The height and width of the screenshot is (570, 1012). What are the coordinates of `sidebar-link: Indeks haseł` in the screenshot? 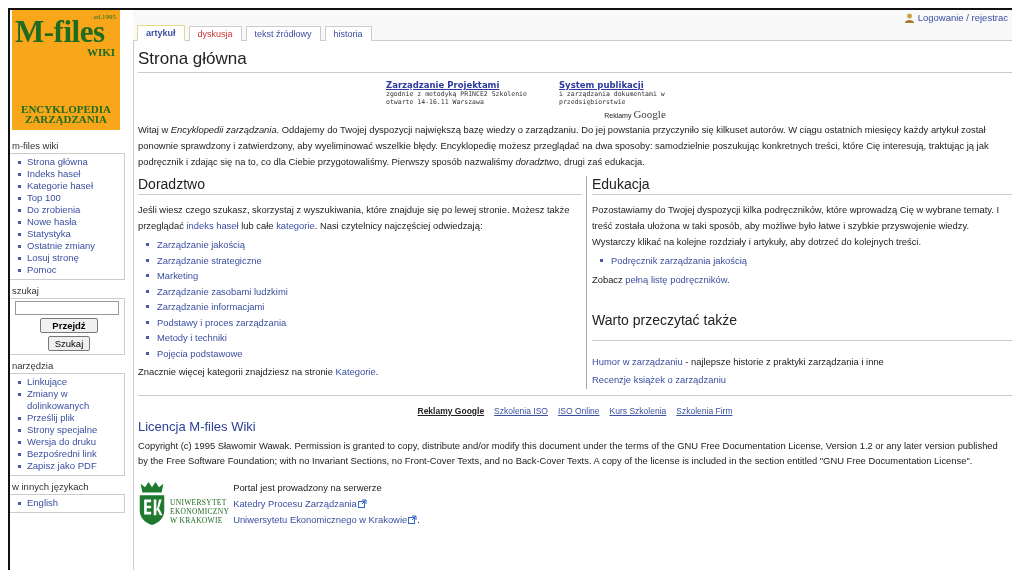 It's located at (54, 174).